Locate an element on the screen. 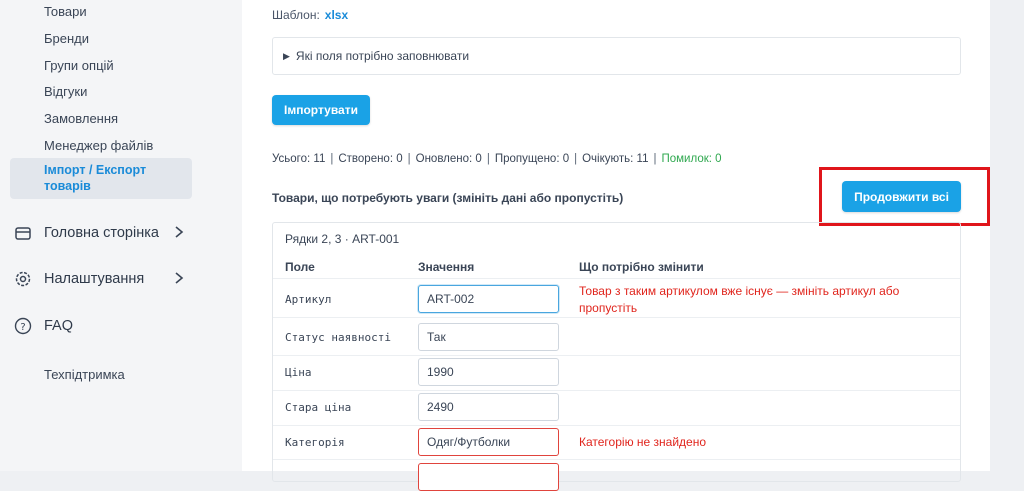  sidebar-item-option-groups: Групи опцій is located at coordinates (79, 65).